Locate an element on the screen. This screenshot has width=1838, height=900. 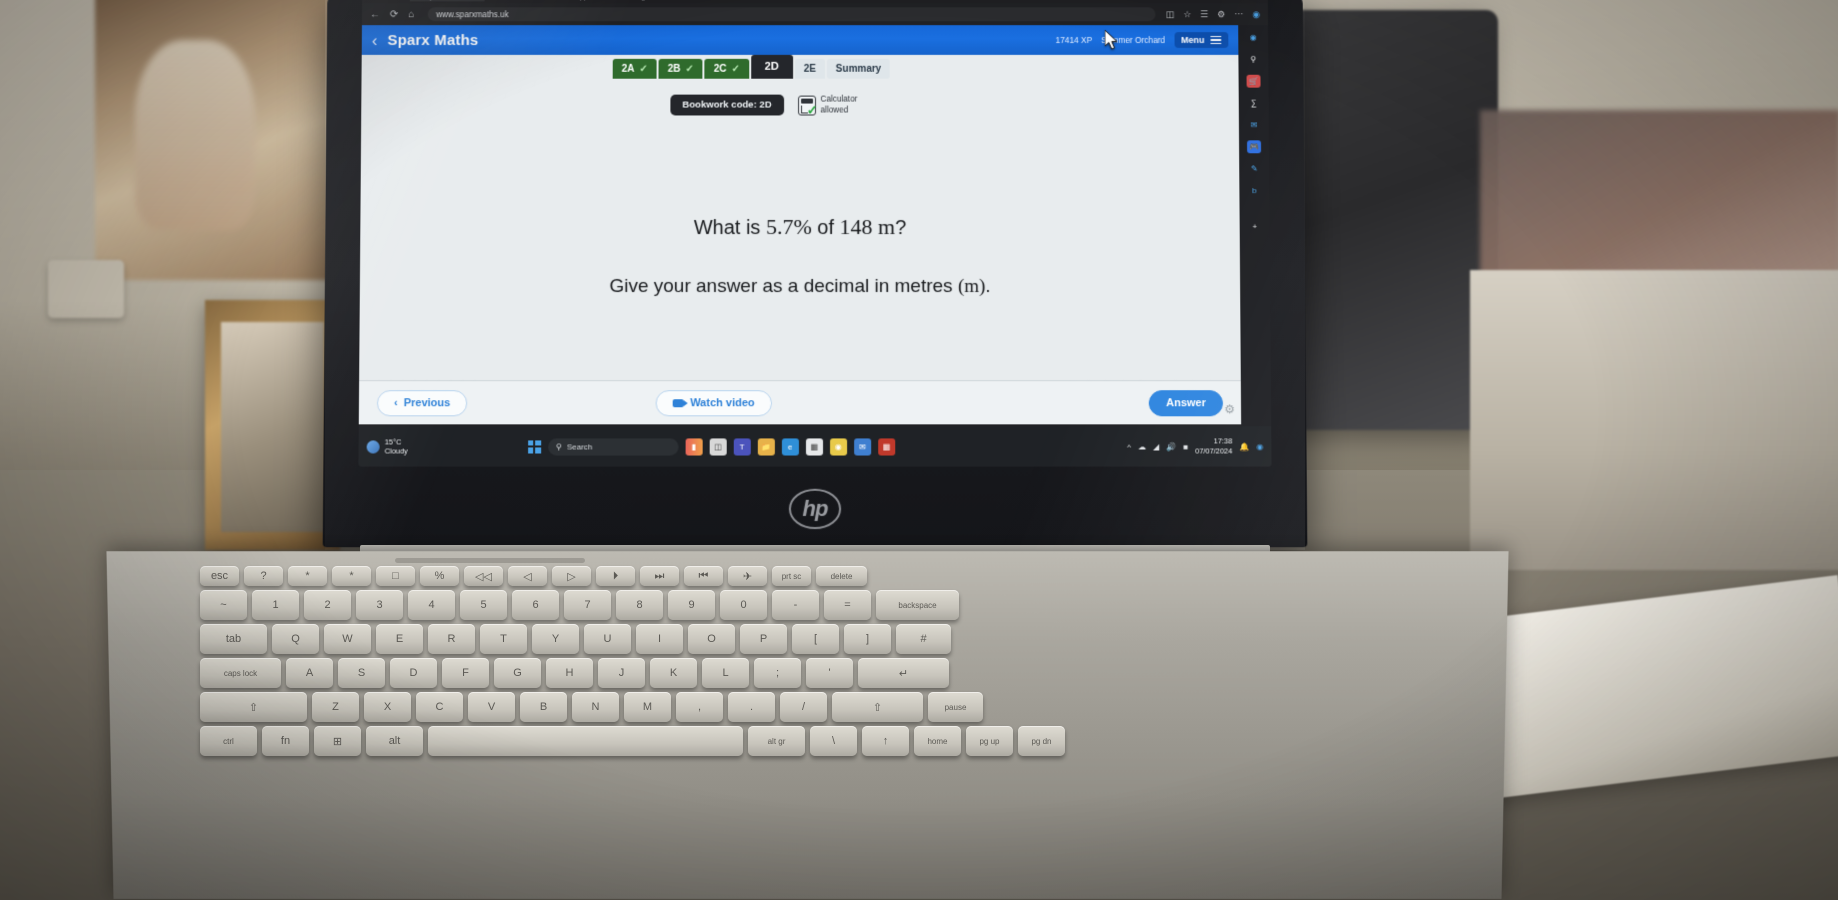
keyboard-key: - is located at coordinates (795, 605).